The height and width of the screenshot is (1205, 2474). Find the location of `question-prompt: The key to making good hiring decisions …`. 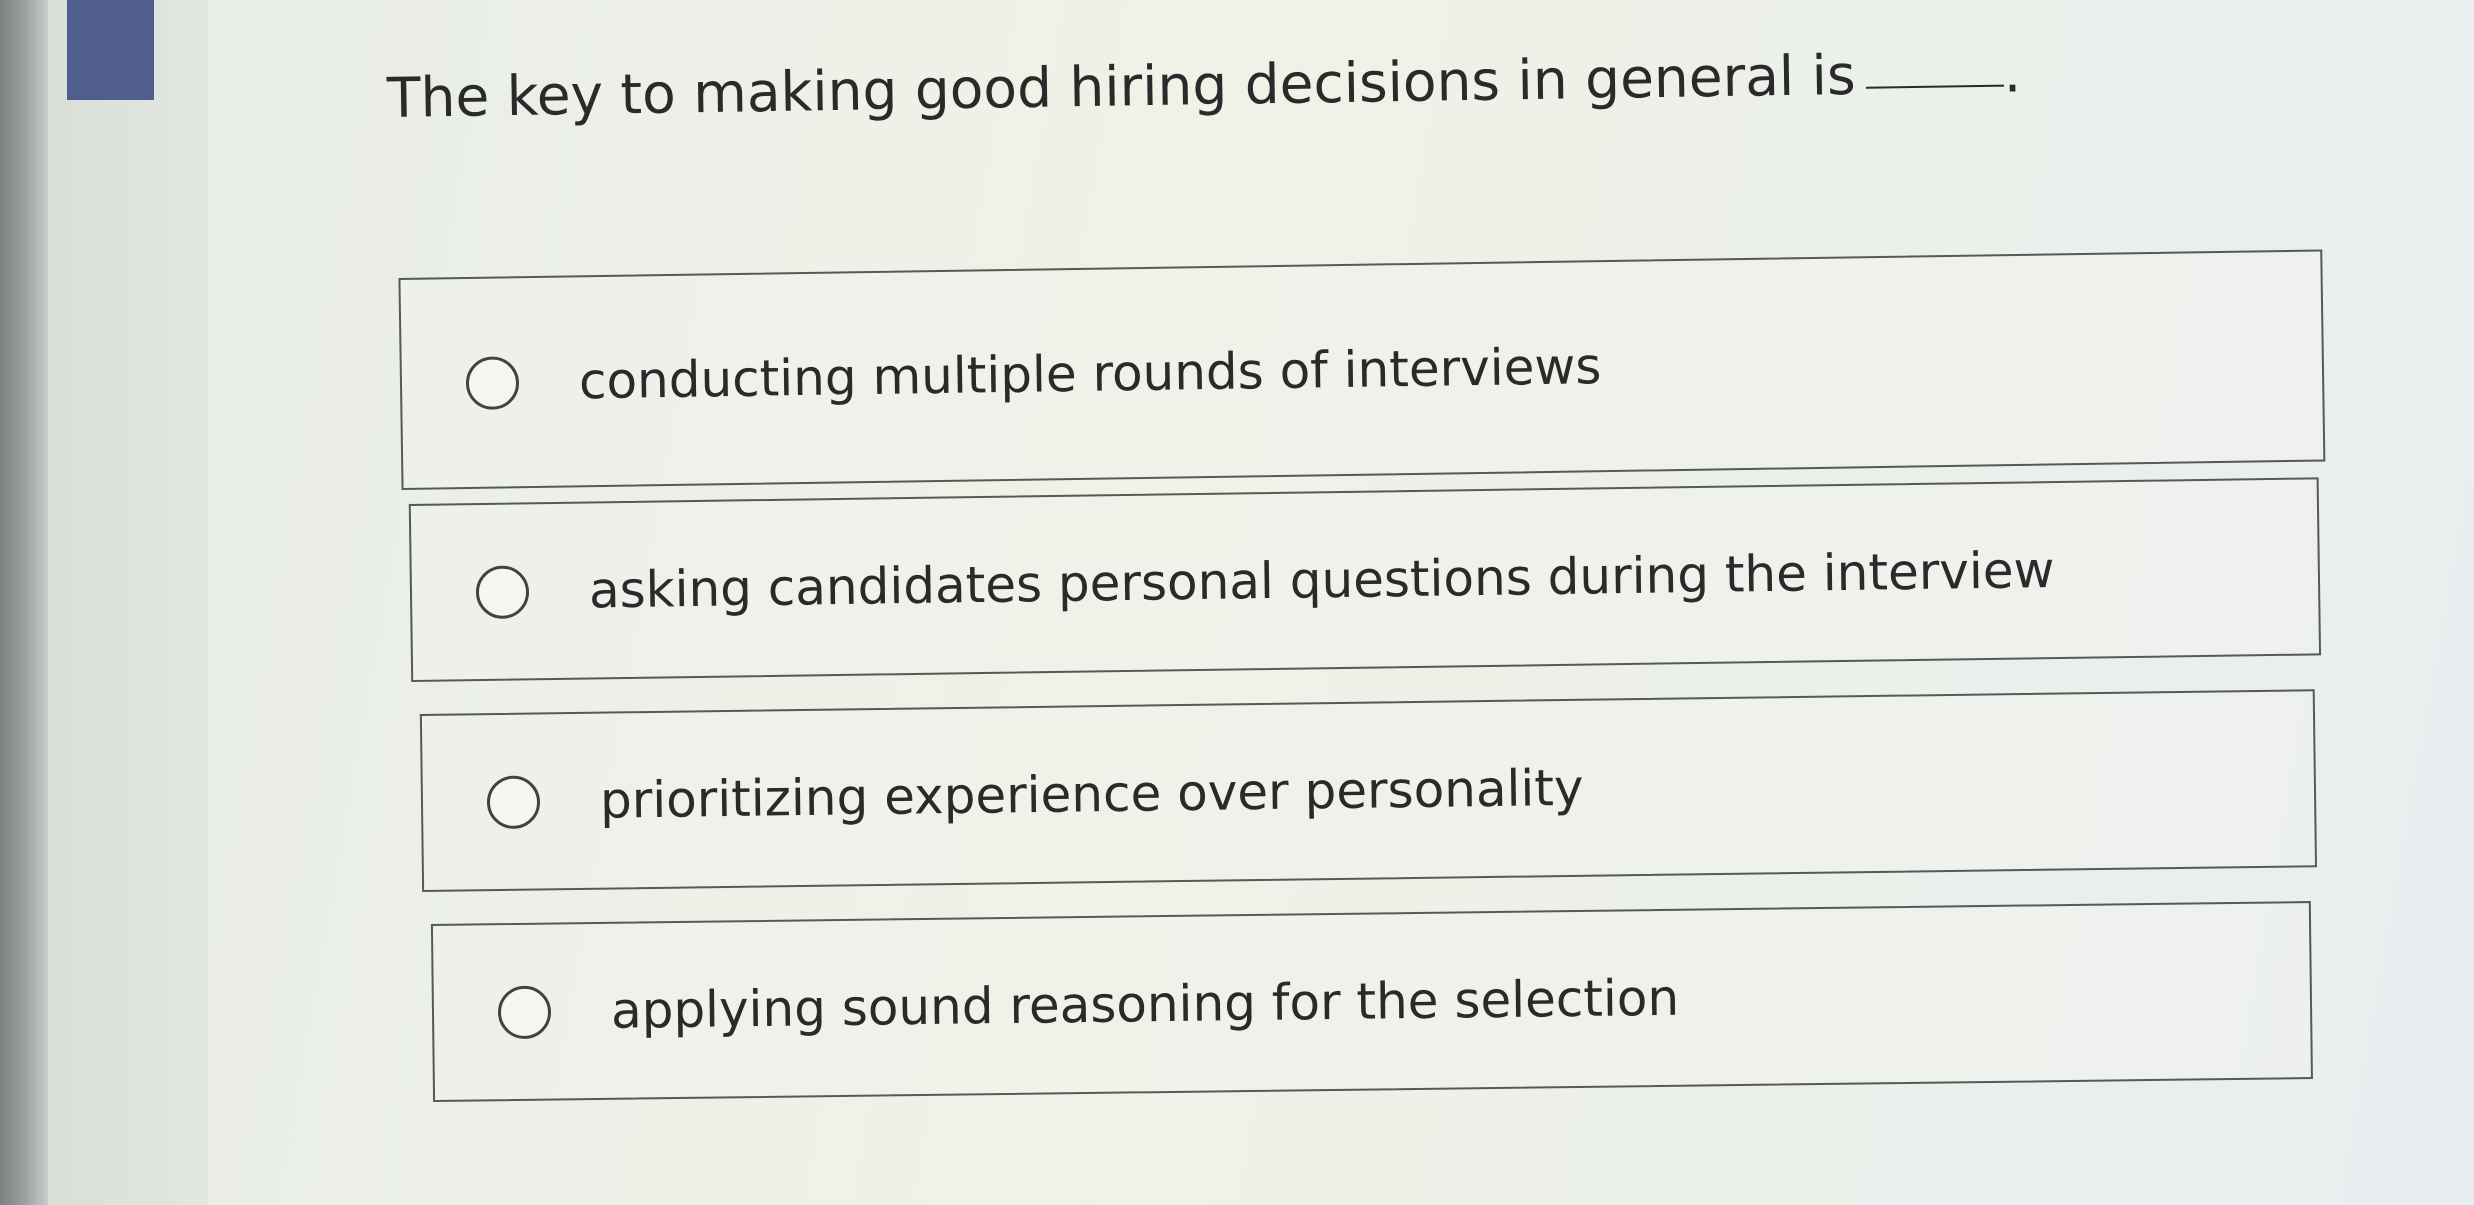

question-prompt: The key to making good hiring decisions … is located at coordinates (1121, 86).